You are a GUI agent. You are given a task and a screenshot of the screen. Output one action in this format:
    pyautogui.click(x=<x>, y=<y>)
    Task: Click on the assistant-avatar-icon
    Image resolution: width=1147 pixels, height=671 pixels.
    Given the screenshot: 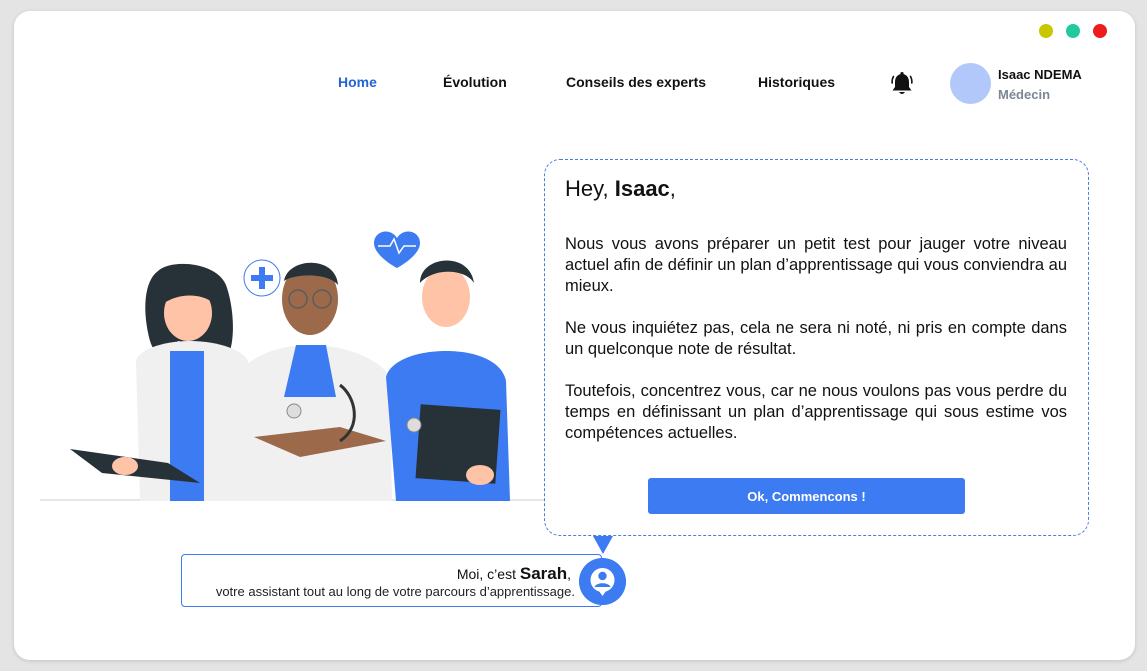 What is the action you would take?
    pyautogui.click(x=602, y=581)
    